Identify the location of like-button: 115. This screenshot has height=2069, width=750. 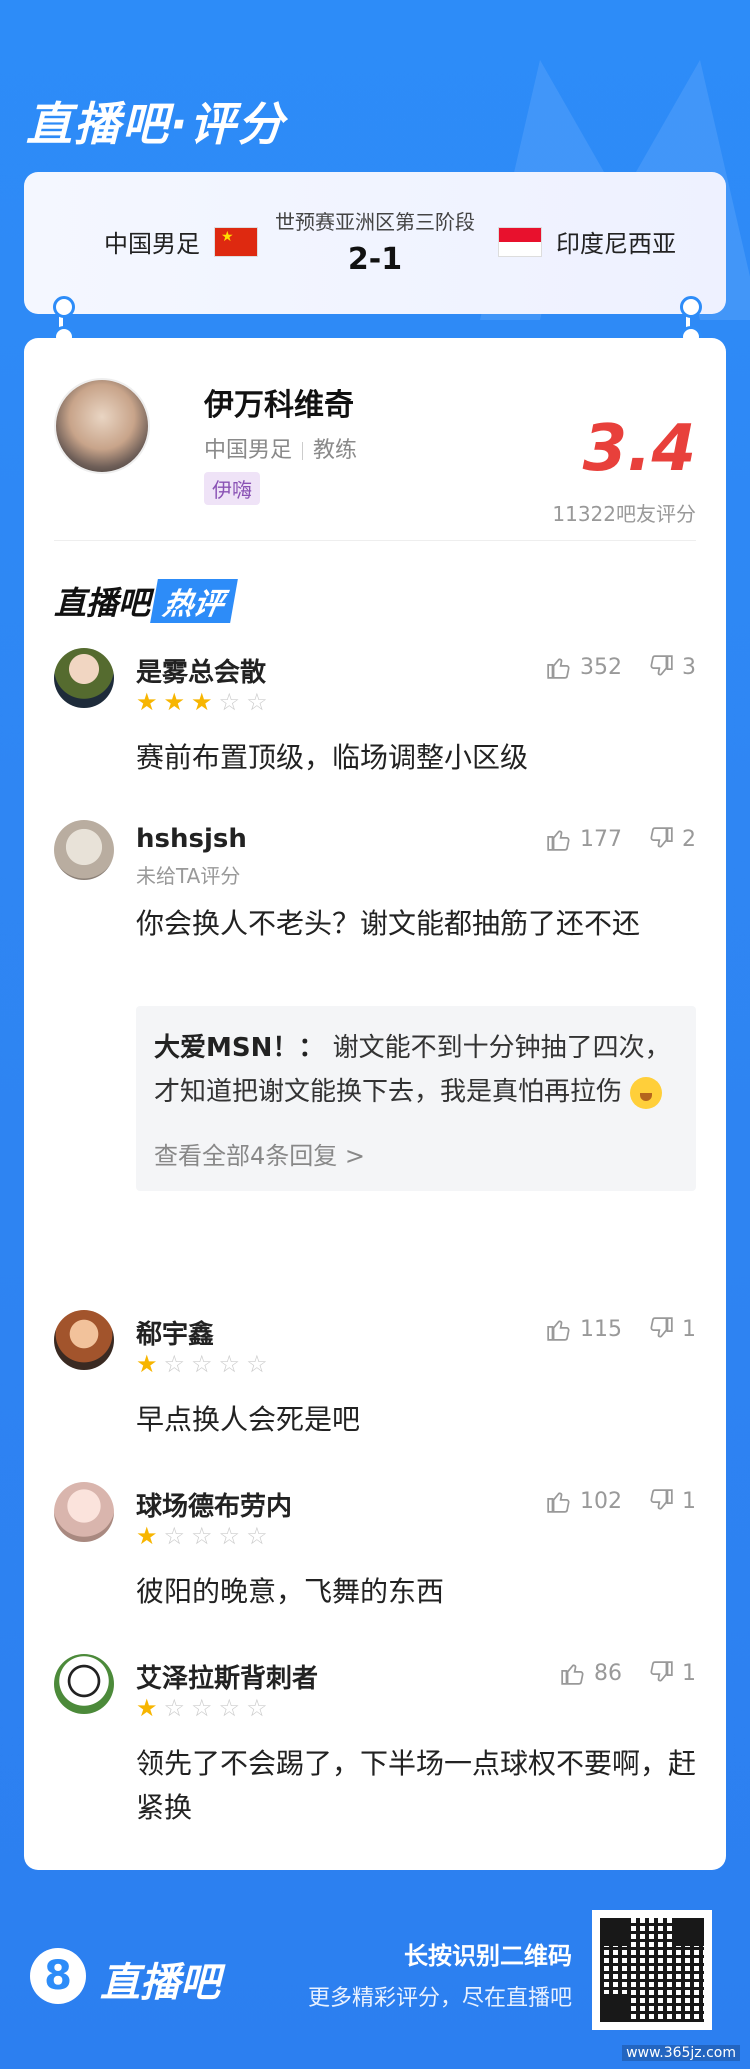
(584, 1329).